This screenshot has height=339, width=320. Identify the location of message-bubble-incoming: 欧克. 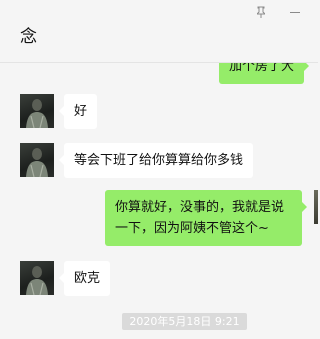
(84, 278).